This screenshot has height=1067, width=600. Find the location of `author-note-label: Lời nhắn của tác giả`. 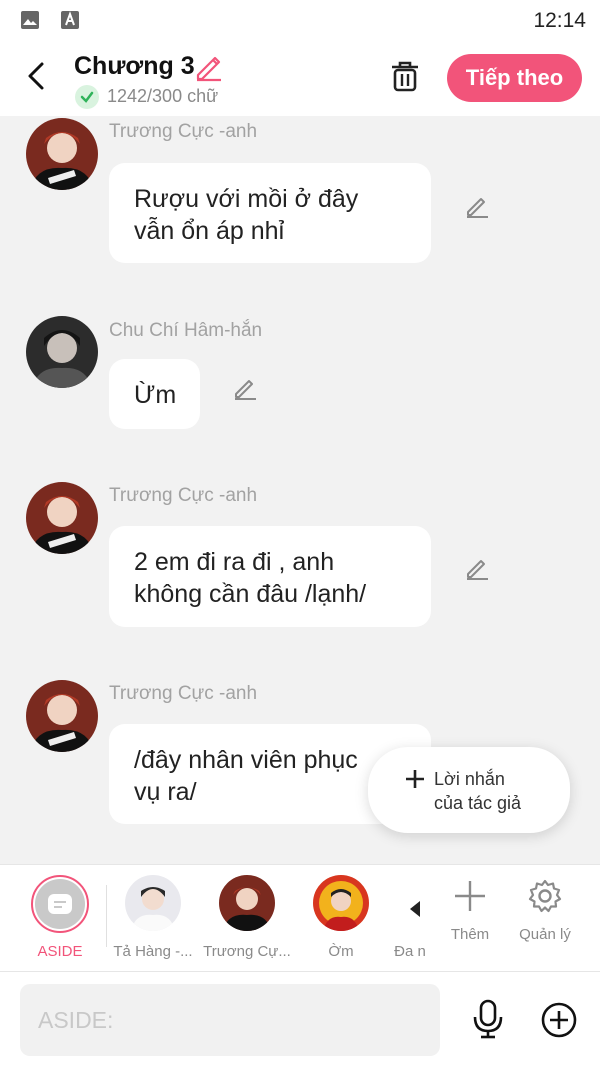

author-note-label: Lời nhắn của tác giả is located at coordinates (478, 791).